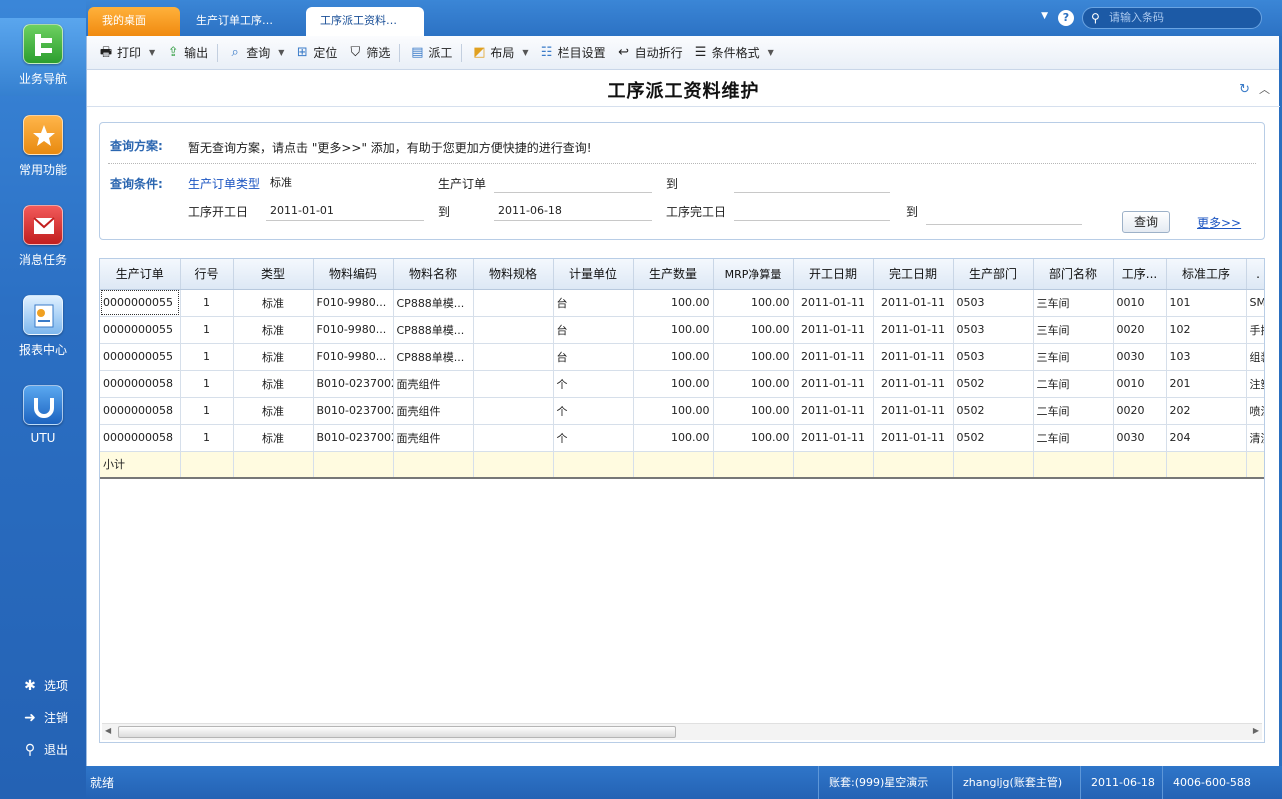 The height and width of the screenshot is (799, 1282). Describe the element at coordinates (513, 274) in the screenshot. I see `column-header: 物料规格` at that location.